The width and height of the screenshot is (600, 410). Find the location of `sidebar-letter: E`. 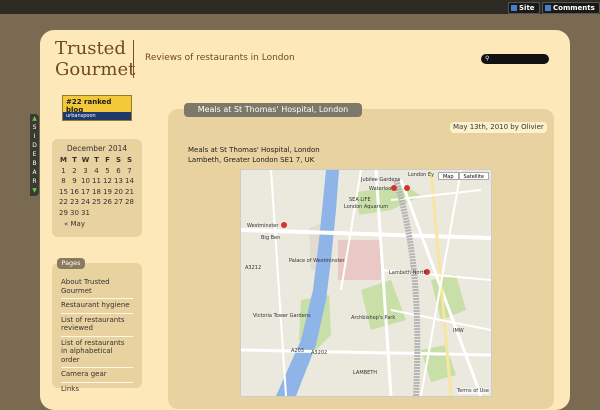

sidebar-letter: E is located at coordinates (34, 154).